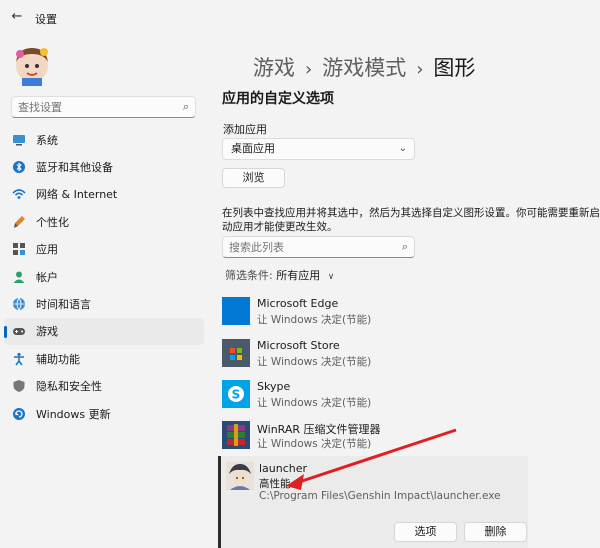 Image resolution: width=600 pixels, height=548 pixels. What do you see at coordinates (318, 149) in the screenshot?
I see `app-type-dropdown: 桌面应用 ⌄` at bounding box center [318, 149].